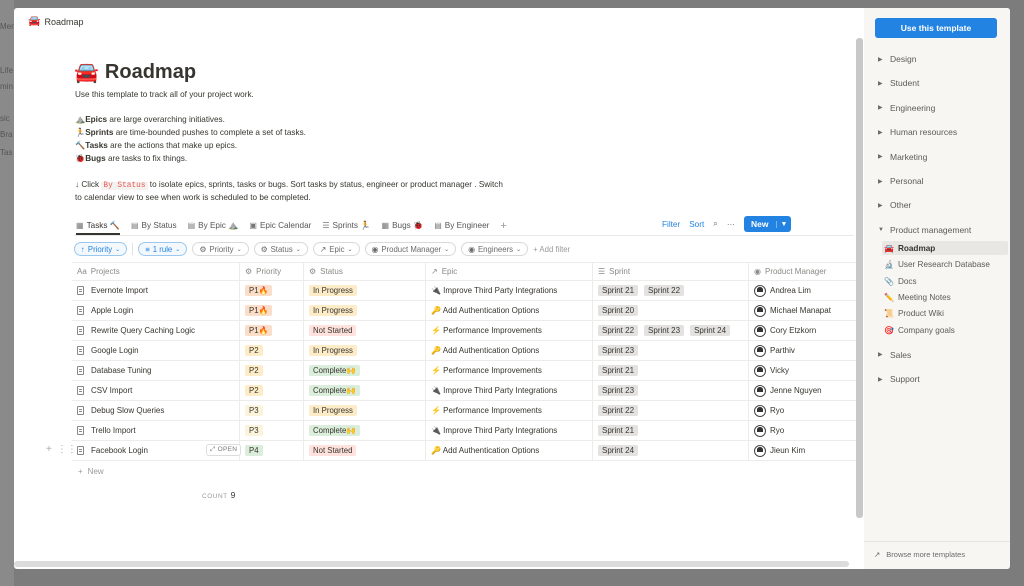 The width and height of the screenshot is (1024, 586). Describe the element at coordinates (467, 471) in the screenshot. I see `new-row-button: + New` at that location.